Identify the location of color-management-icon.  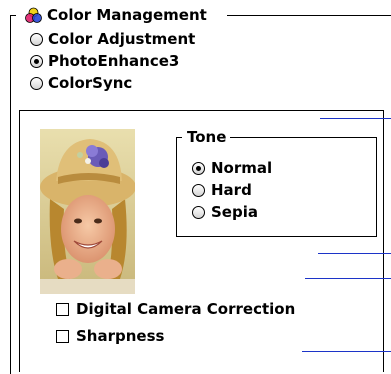
(33, 15).